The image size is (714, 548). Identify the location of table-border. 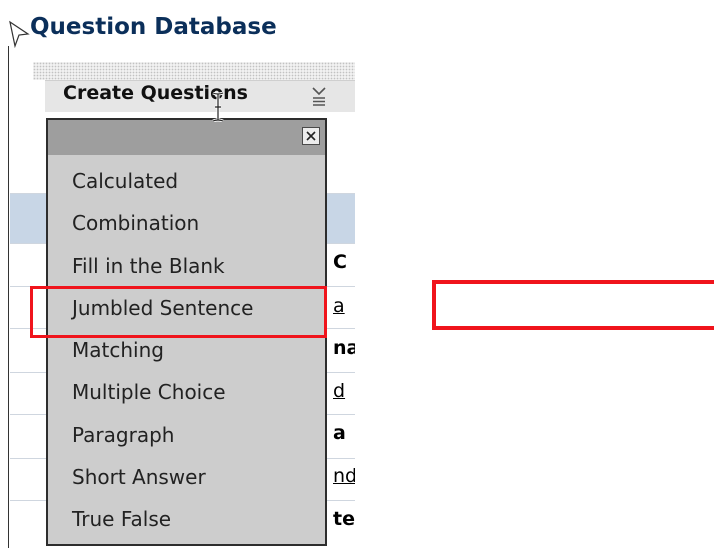
(8, 297).